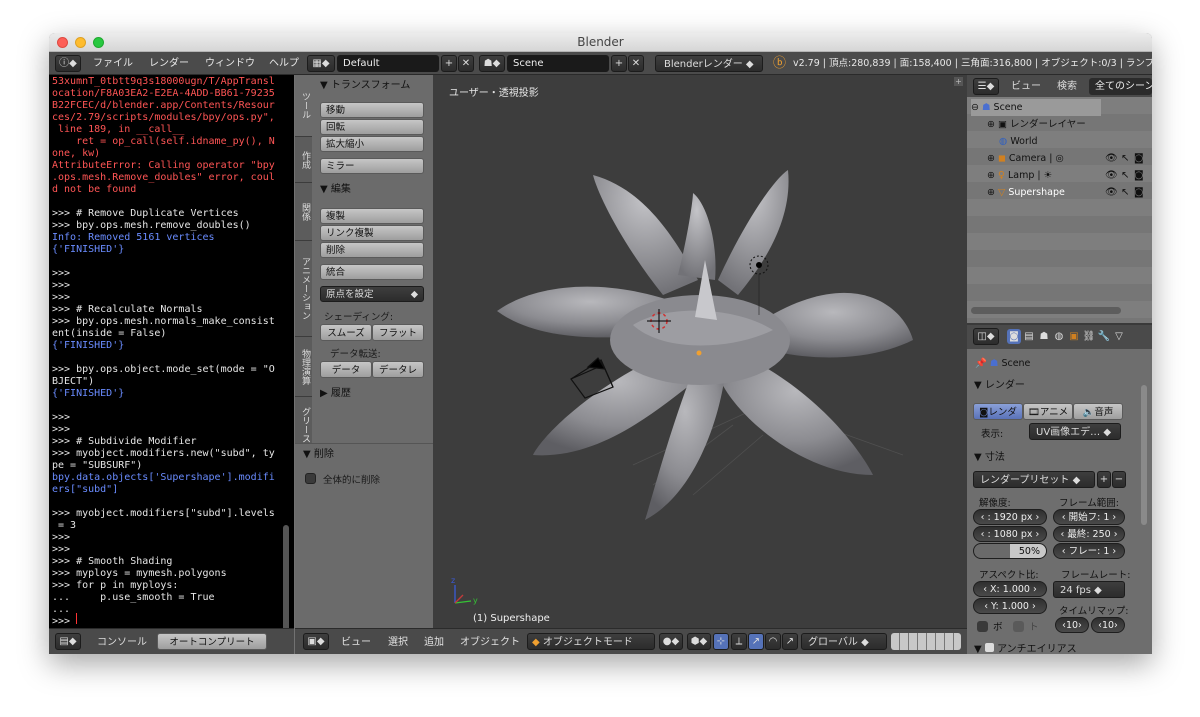  I want to click on outliner-scrollbar, so click(1046, 310).